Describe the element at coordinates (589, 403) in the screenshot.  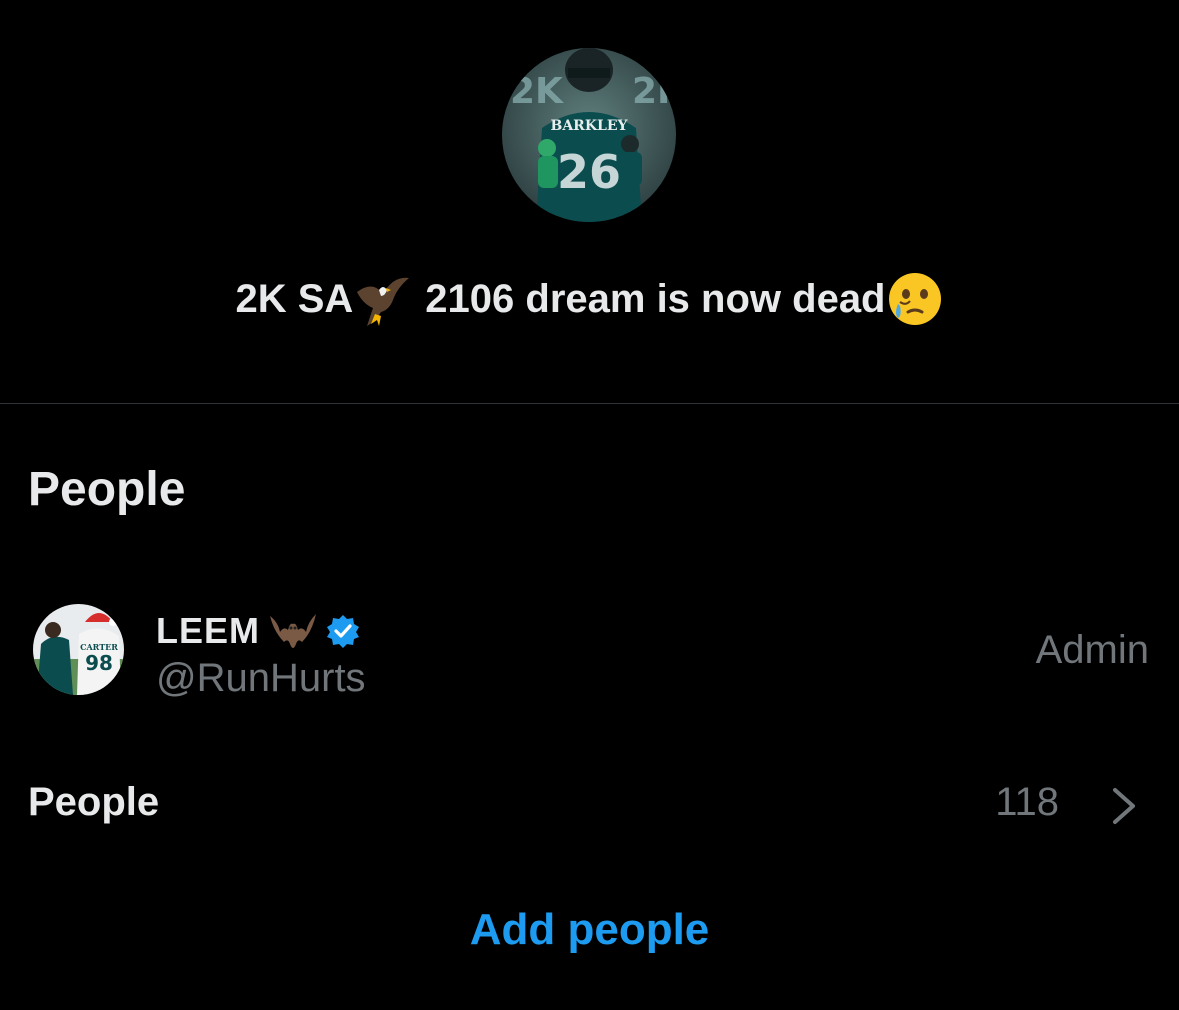
I see `section-divider` at that location.